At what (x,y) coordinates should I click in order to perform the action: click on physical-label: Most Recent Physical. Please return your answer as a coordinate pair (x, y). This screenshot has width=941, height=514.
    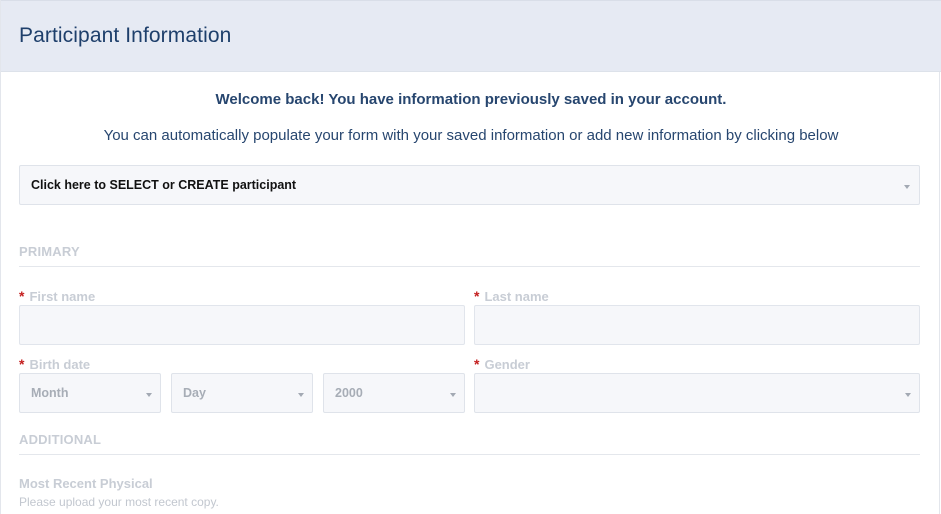
    Looking at the image, I should click on (86, 483).